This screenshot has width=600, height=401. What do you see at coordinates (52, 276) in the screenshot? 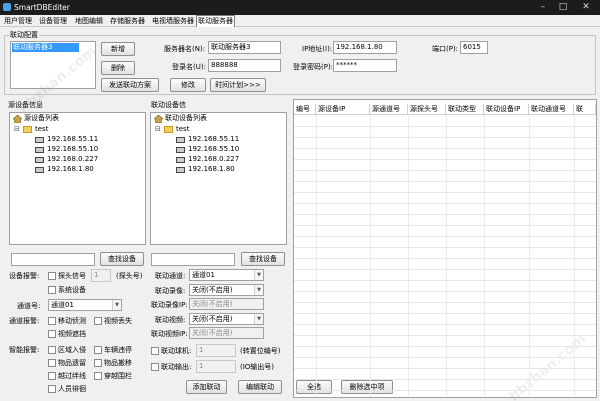
I see `probe-signal-checkbox` at bounding box center [52, 276].